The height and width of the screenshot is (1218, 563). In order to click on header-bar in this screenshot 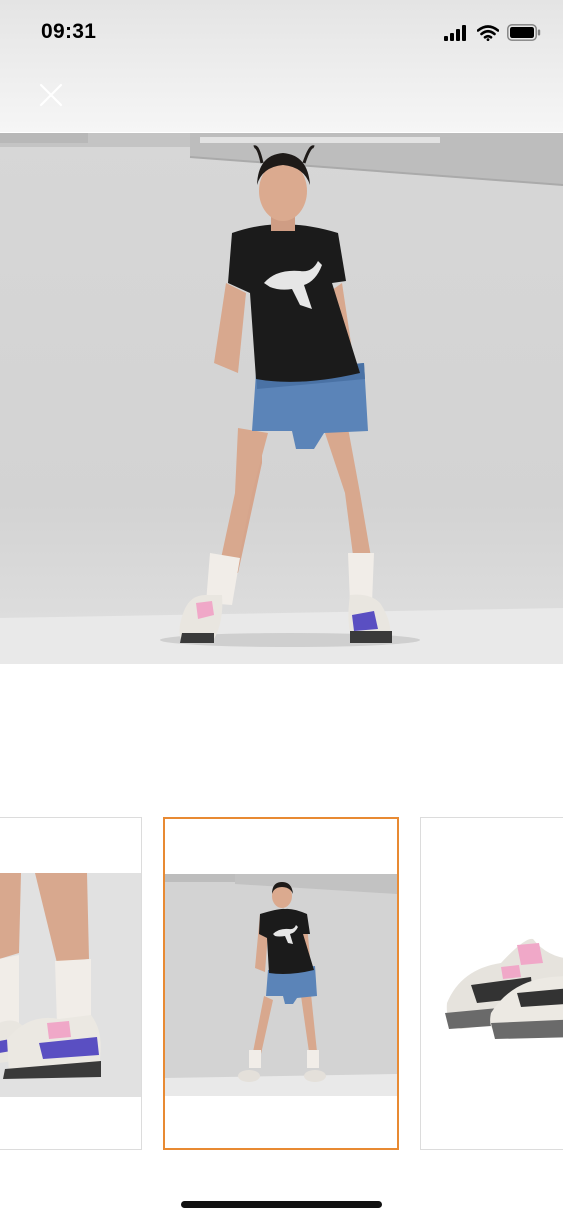, I will do `click(281, 99)`.